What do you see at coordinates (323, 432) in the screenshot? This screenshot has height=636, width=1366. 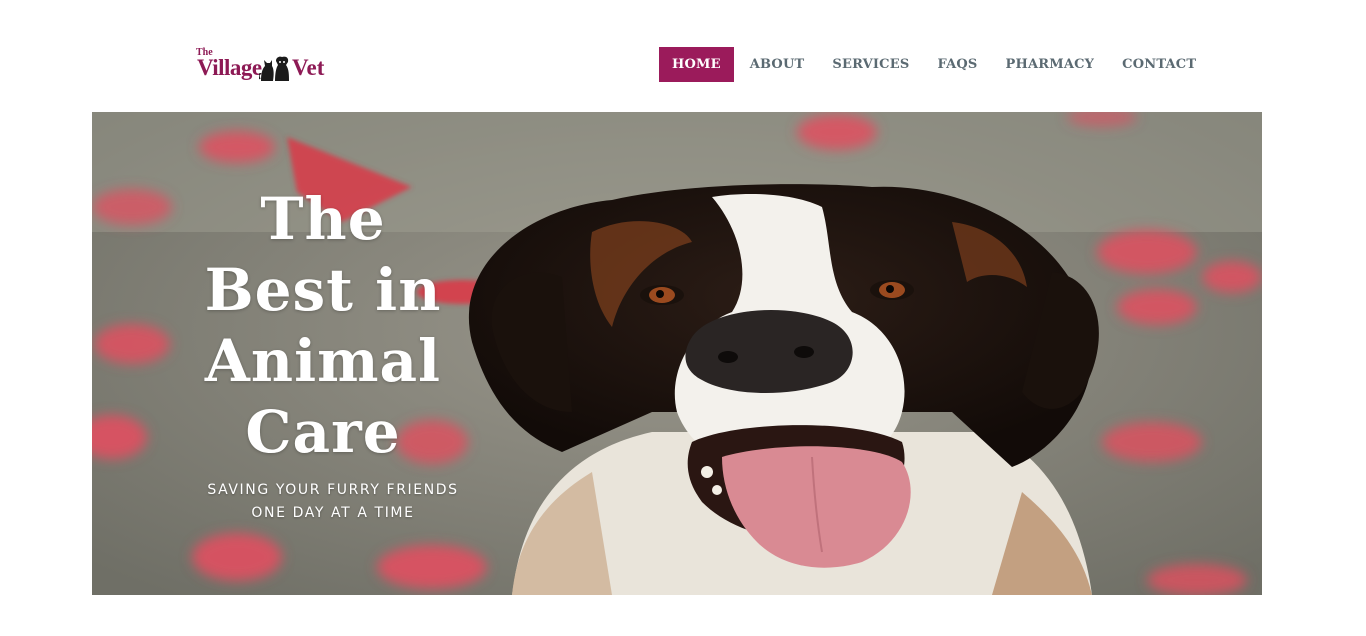 I see `headline-line: Care` at bounding box center [323, 432].